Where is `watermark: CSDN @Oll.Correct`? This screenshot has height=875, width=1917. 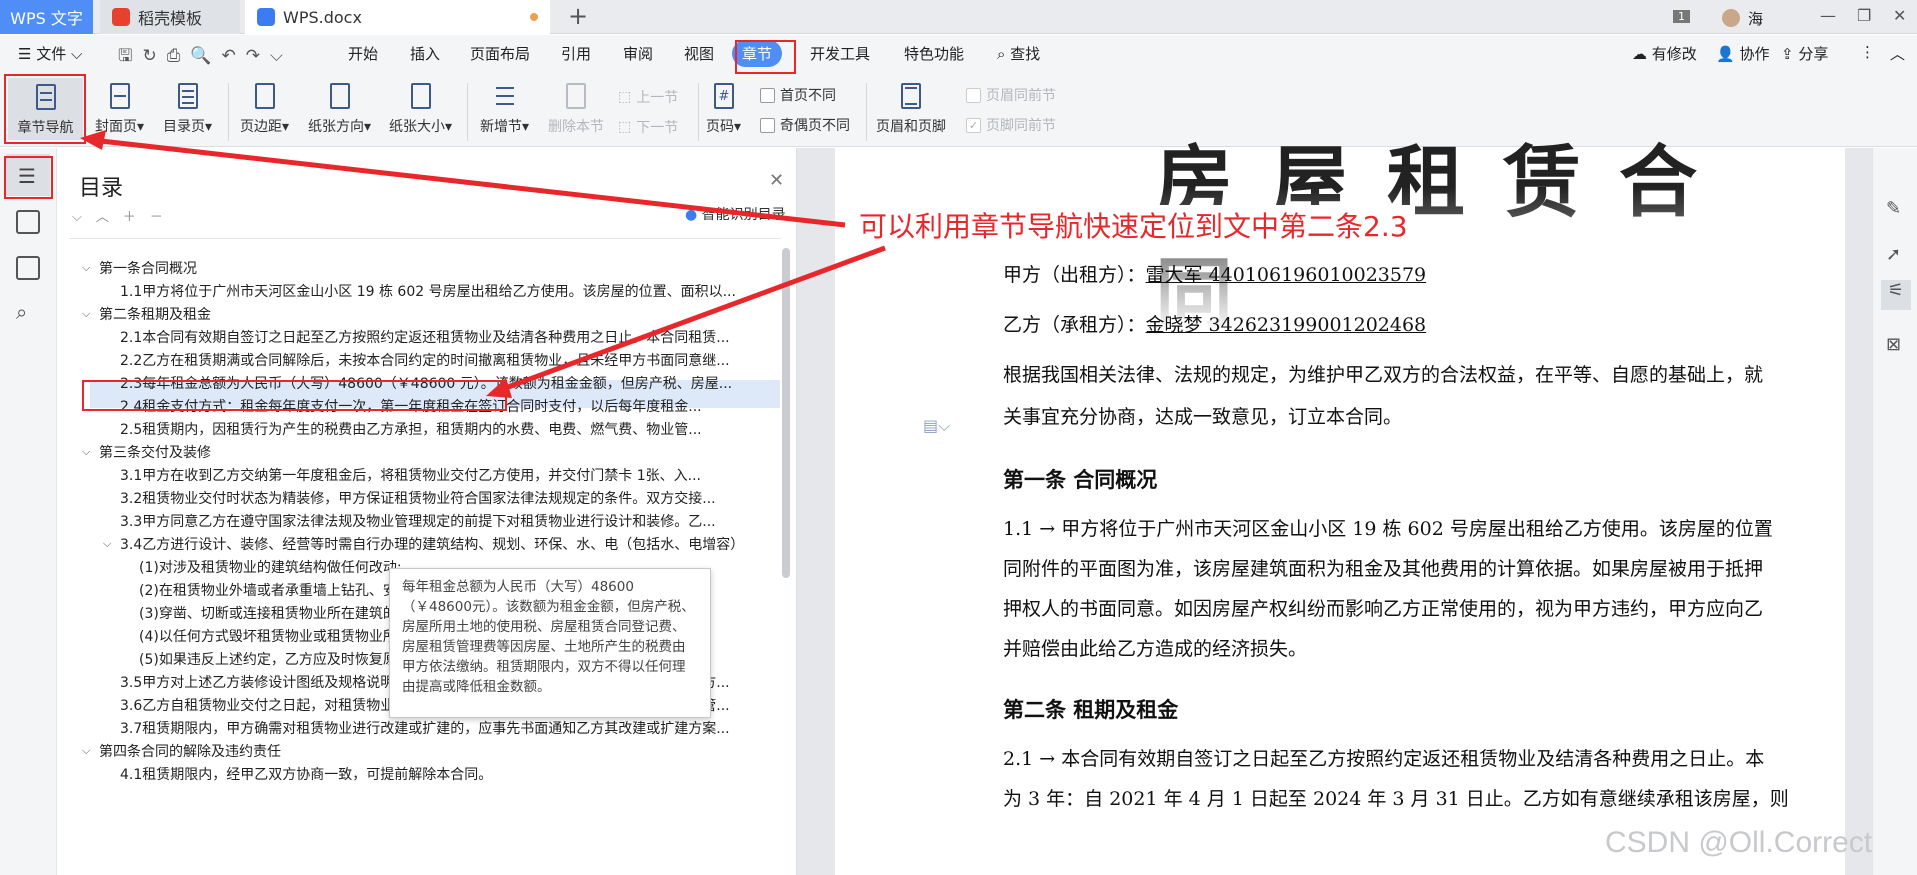
watermark: CSDN @Oll.Correct is located at coordinates (1739, 842).